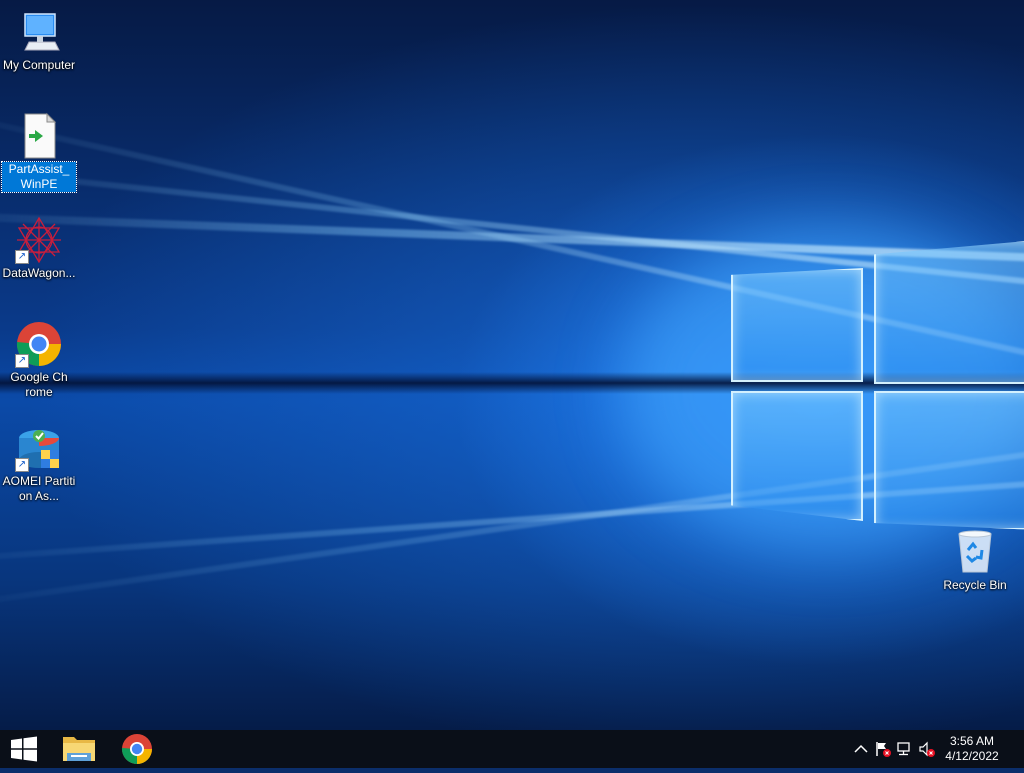  What do you see at coordinates (975, 552) in the screenshot?
I see `recycle-bin-icon` at bounding box center [975, 552].